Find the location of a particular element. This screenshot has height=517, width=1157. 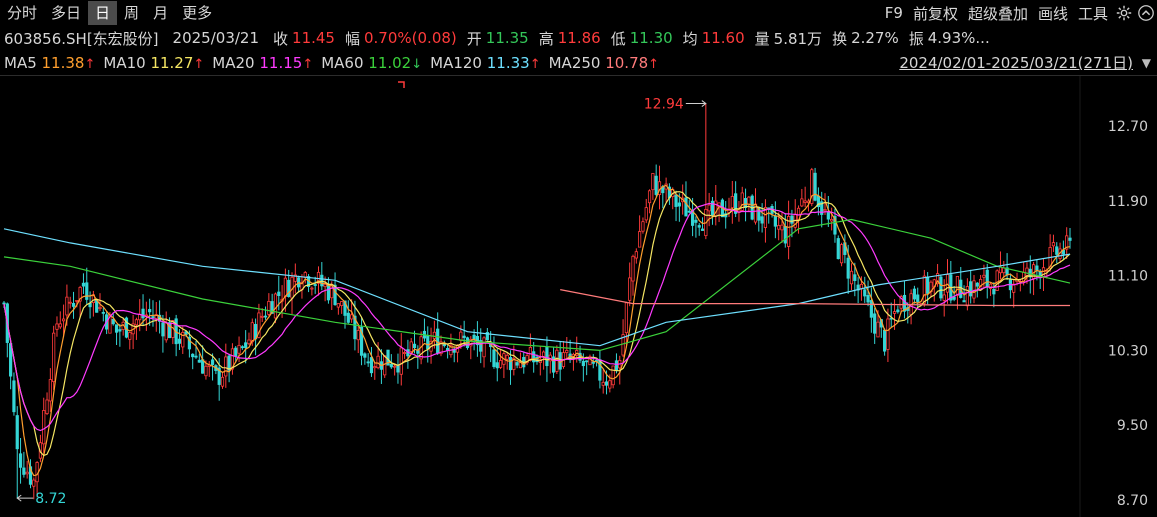

f9-button: F9 is located at coordinates (894, 13).